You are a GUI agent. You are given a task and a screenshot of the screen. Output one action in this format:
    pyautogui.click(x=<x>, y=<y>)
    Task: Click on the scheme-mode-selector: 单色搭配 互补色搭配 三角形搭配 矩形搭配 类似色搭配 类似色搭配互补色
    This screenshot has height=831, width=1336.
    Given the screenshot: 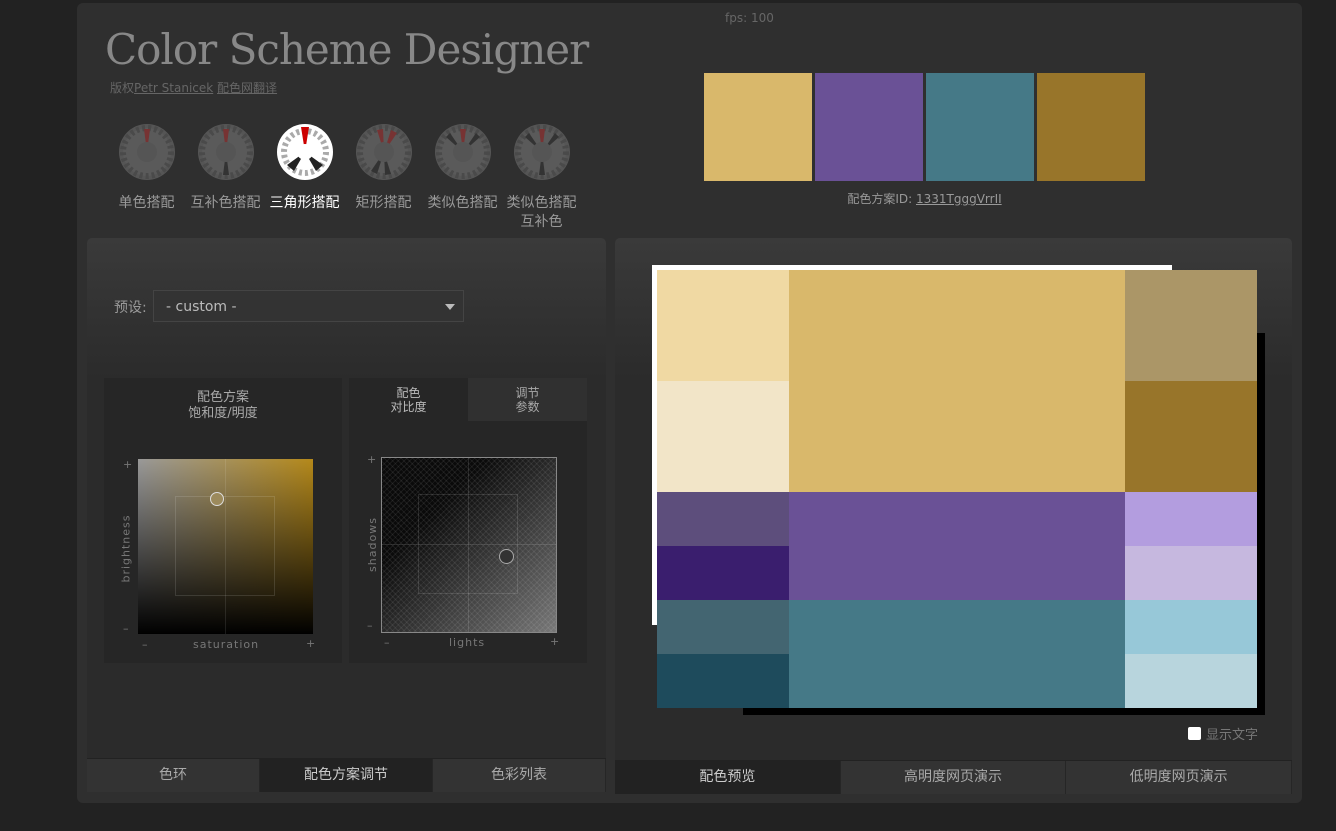 What is the action you would take?
    pyautogui.click(x=344, y=176)
    